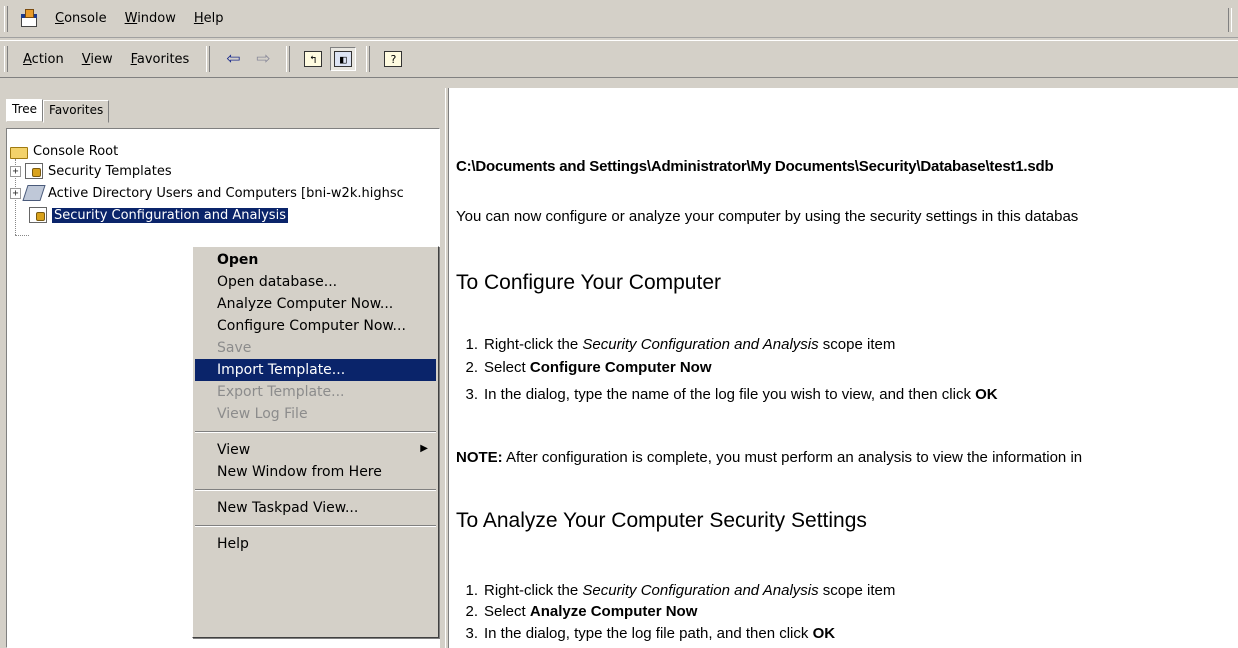  I want to click on forward-button: ⇨, so click(263, 59).